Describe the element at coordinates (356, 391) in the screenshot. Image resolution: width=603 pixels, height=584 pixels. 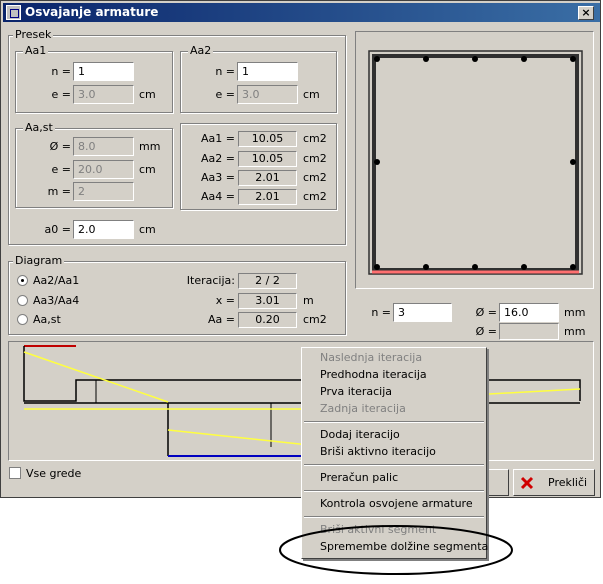
I see `menu-item-first-iteration: Prva iteracija` at that location.